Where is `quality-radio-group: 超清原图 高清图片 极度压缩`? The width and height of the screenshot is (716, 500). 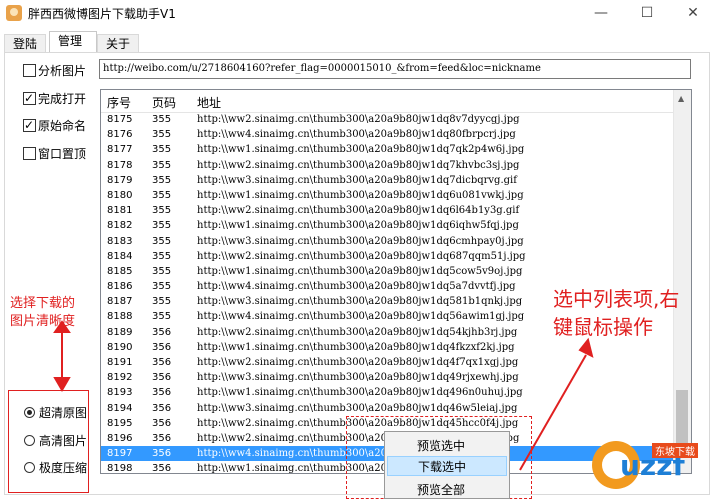 quality-radio-group: 超清原图 高清图片 极度压缩 is located at coordinates (48, 441).